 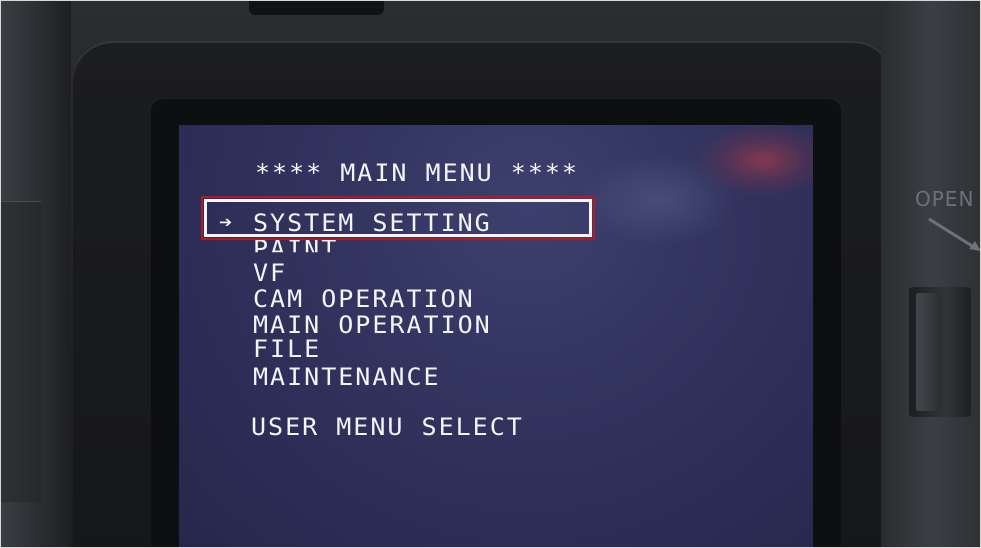 I want to click on menu-item-file: FILE, so click(x=287, y=349).